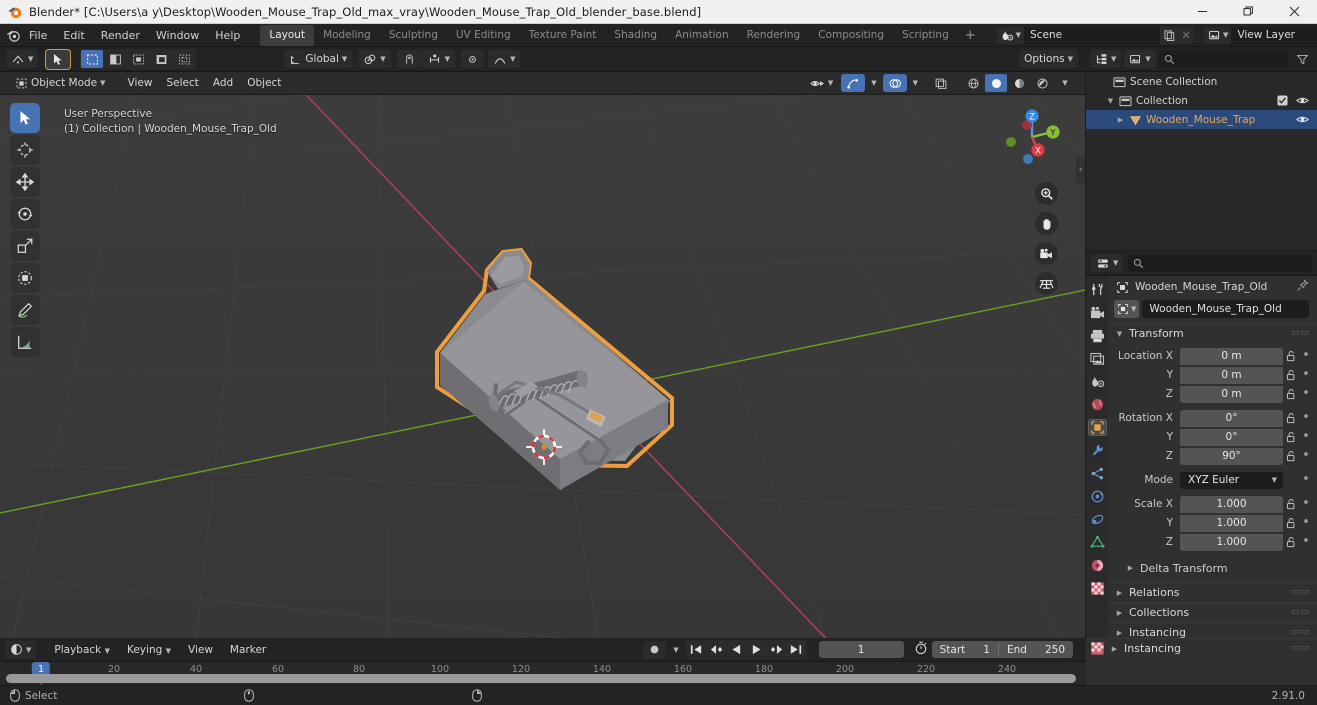  Describe the element at coordinates (1114, 649) in the screenshot. I see `instancing-expander-icon-2: ▶` at that location.